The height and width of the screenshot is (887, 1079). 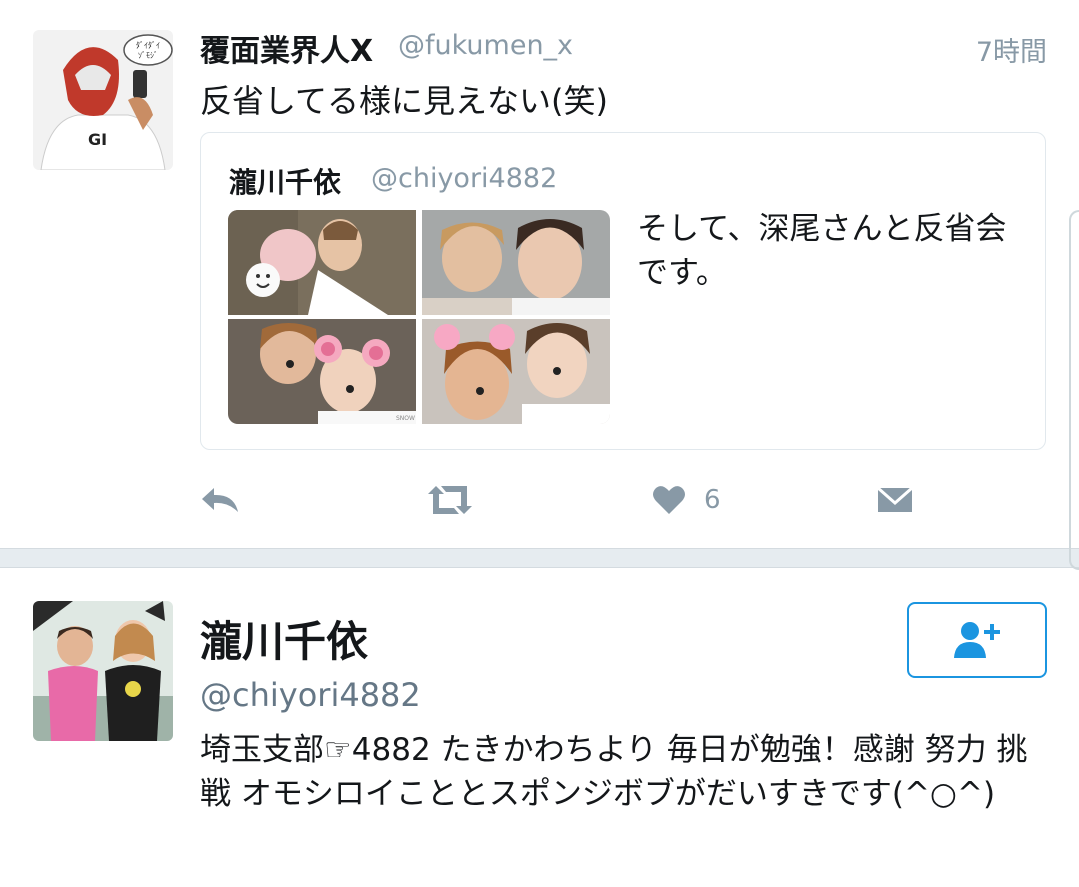 I want to click on reply-icon, so click(x=220, y=500).